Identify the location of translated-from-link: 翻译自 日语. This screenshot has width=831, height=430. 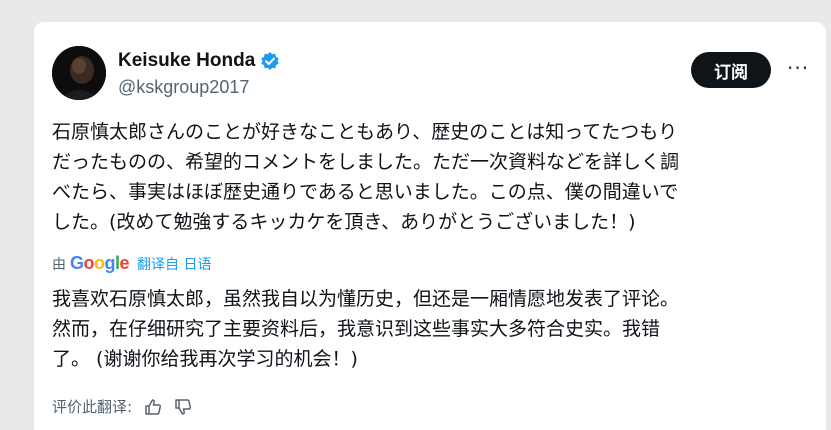
(174, 264).